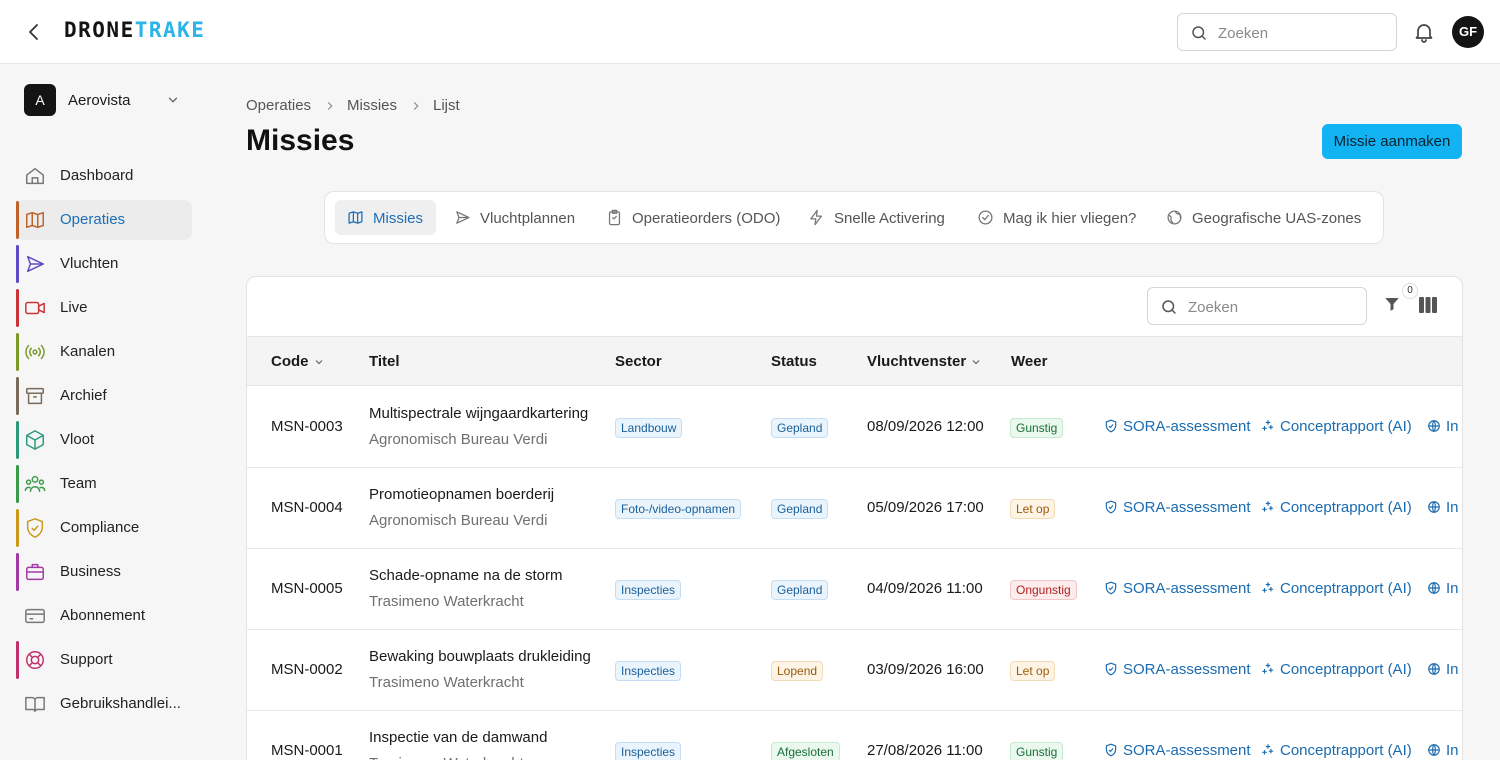 The image size is (1500, 760). What do you see at coordinates (1392, 141) in the screenshot?
I see `create-mission-button: Missie aanmaken` at bounding box center [1392, 141].